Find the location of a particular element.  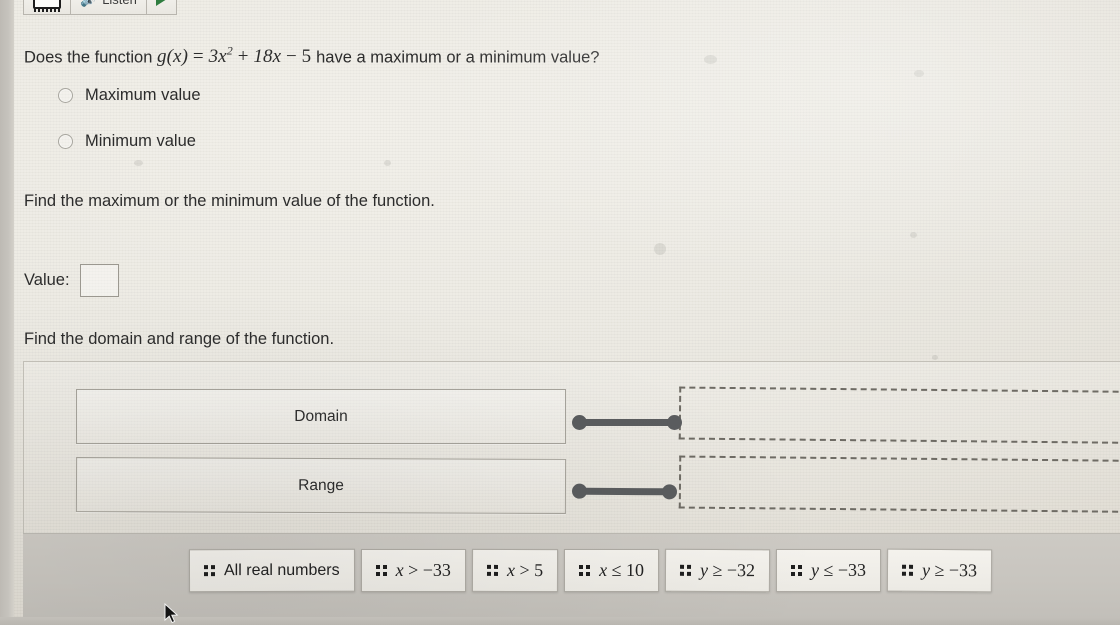

match-label-domain: Domain is located at coordinates (321, 416).